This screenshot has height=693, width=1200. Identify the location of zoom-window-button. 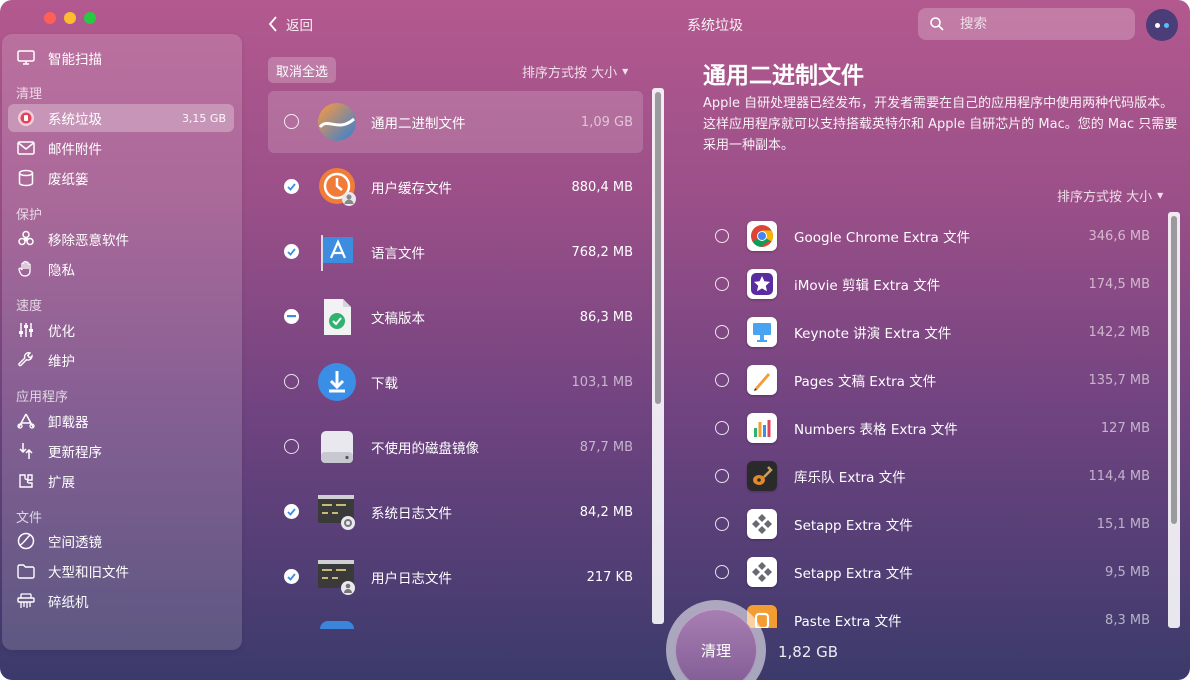
(90, 18).